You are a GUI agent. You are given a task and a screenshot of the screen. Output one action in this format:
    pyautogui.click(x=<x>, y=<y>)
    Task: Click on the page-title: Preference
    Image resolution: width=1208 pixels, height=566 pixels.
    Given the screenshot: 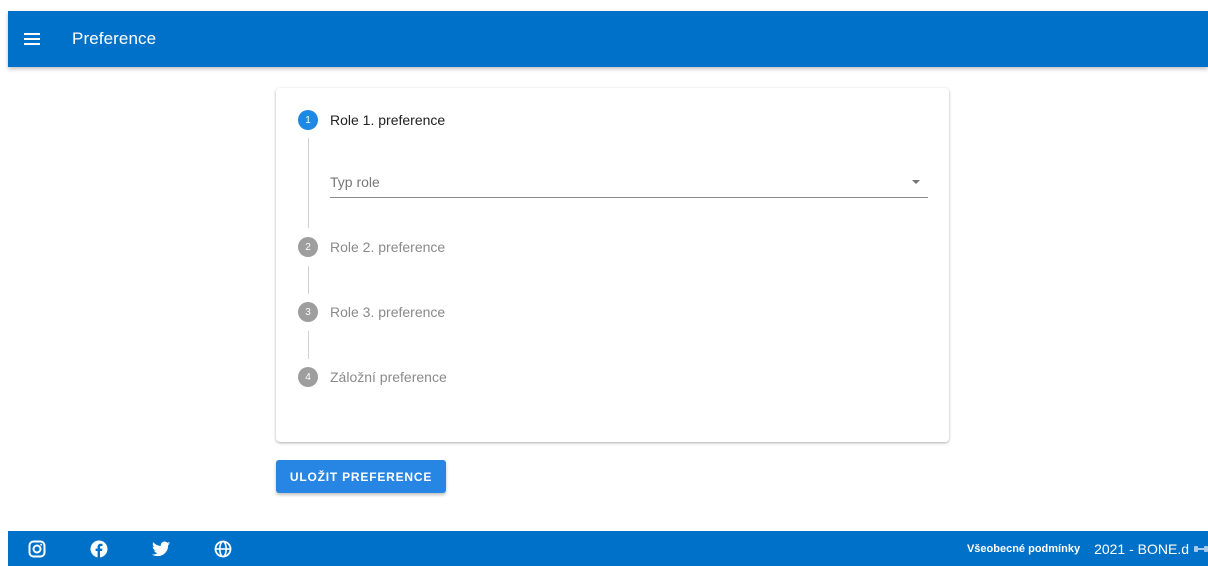 What is the action you would take?
    pyautogui.click(x=114, y=38)
    